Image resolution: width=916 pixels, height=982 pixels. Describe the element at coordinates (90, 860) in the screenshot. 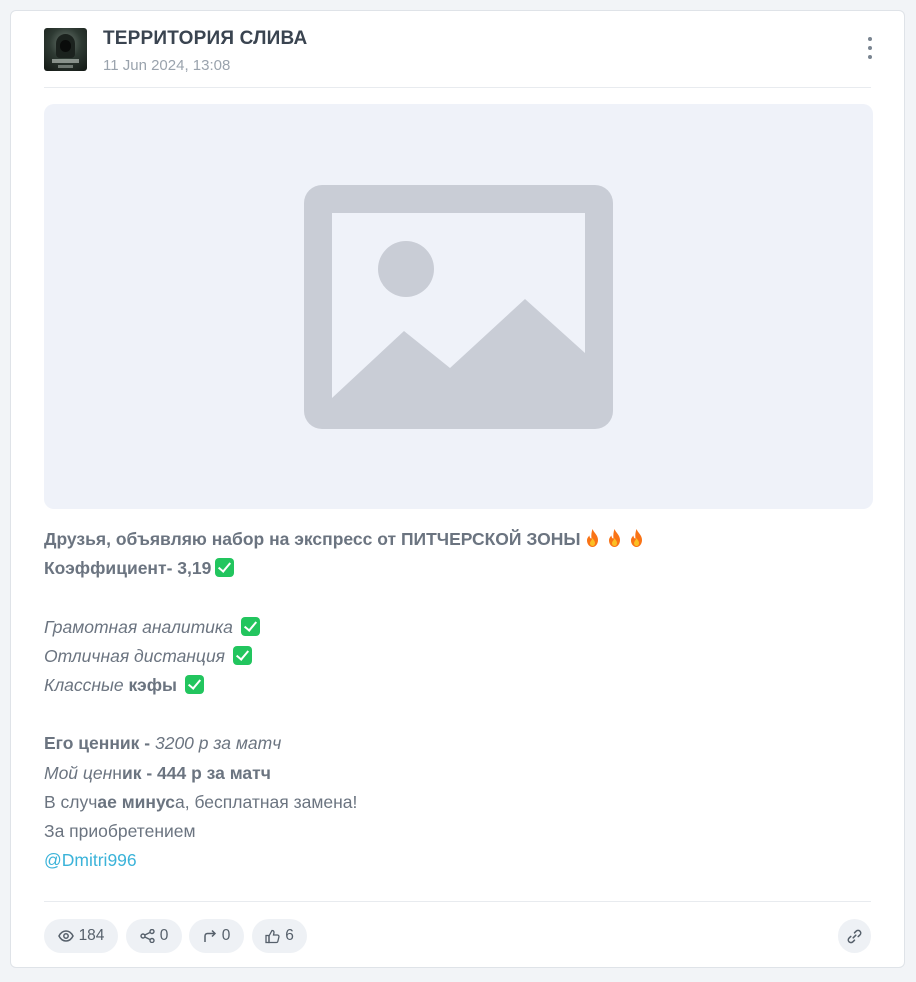

I see `mention-link: @Dmitri996` at that location.